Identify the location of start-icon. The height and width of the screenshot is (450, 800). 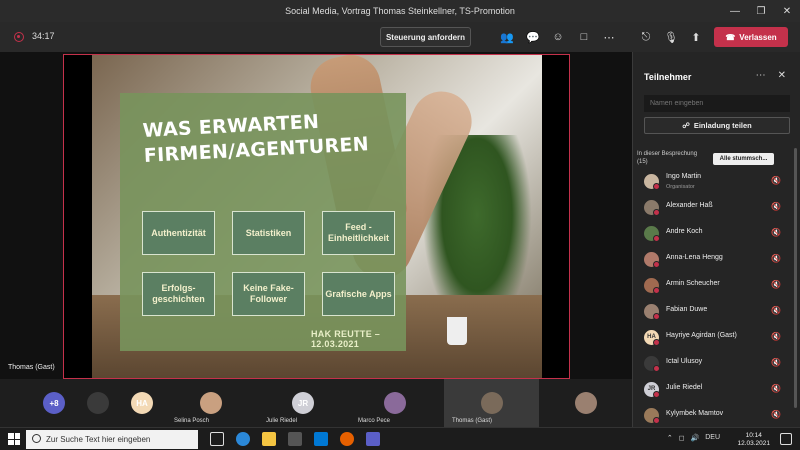
(14, 439).